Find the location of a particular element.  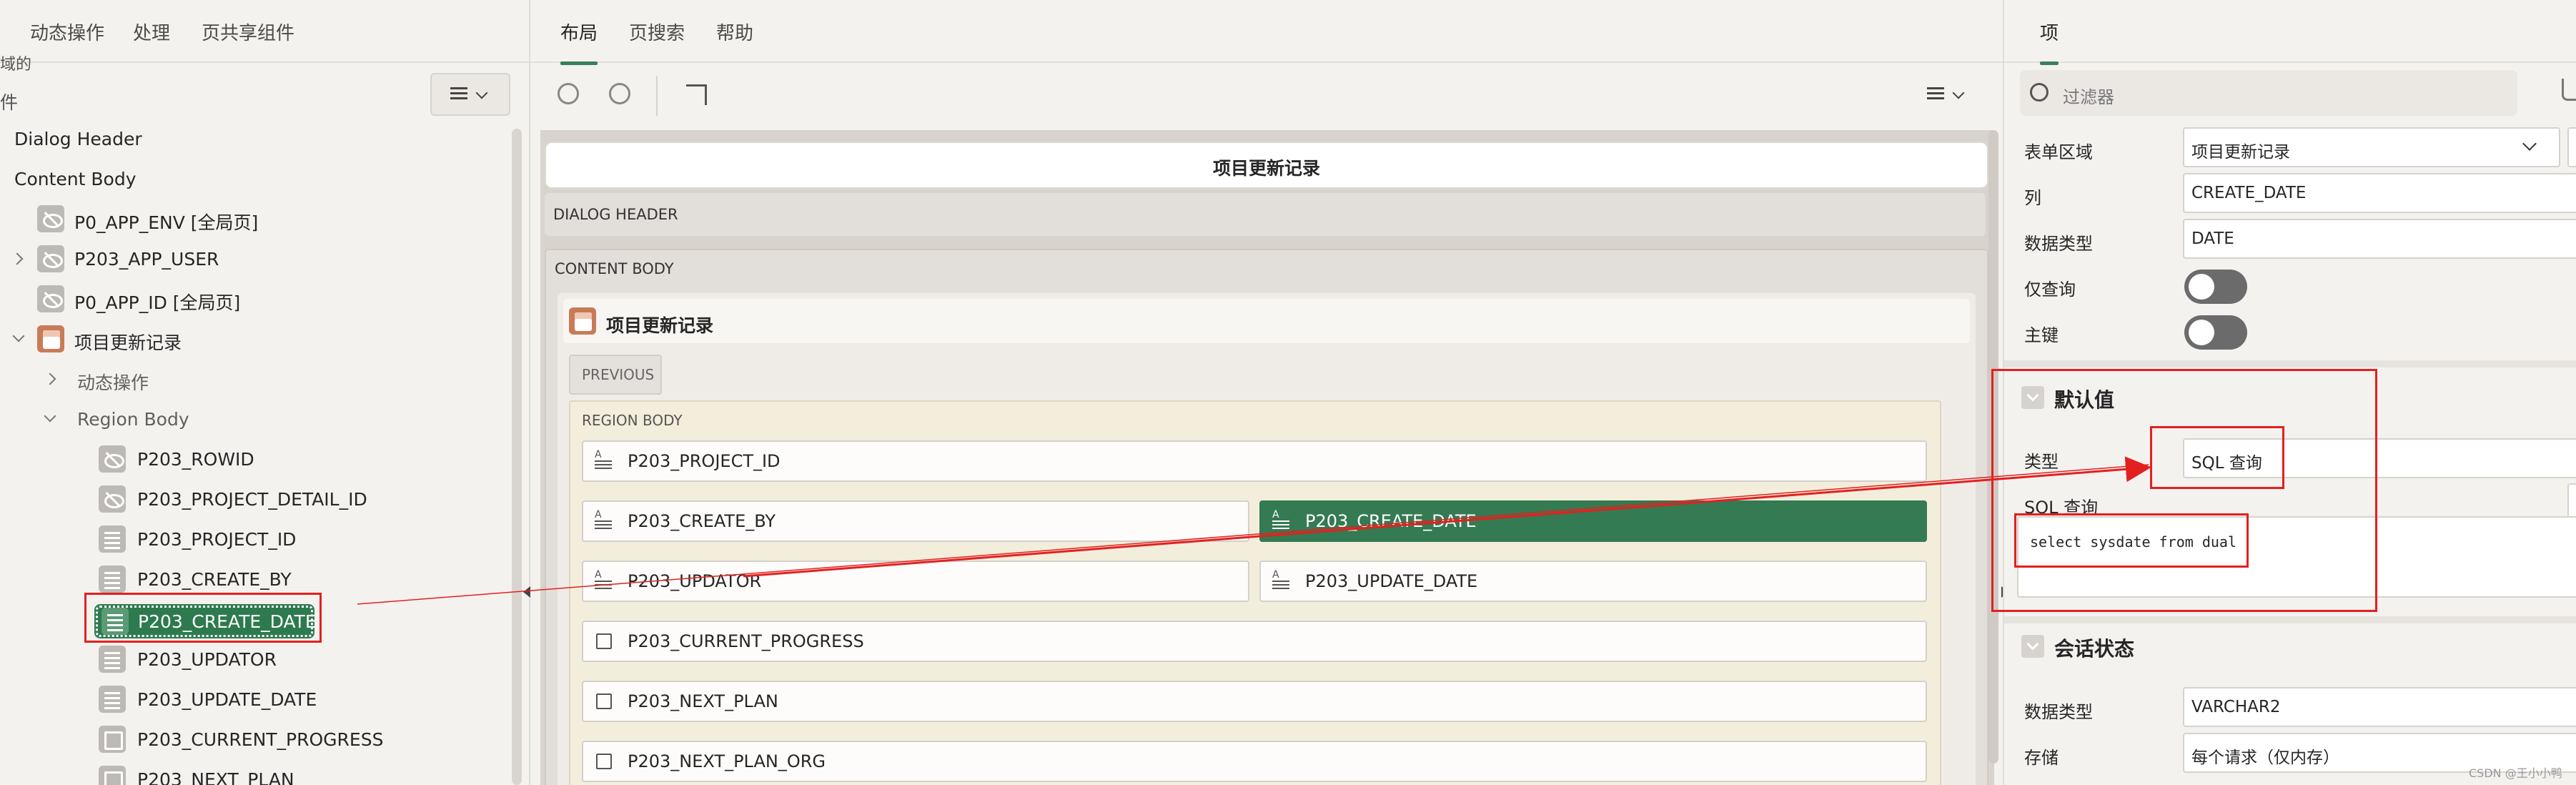

column-field: CREATE_DATE is located at coordinates (2380, 193).